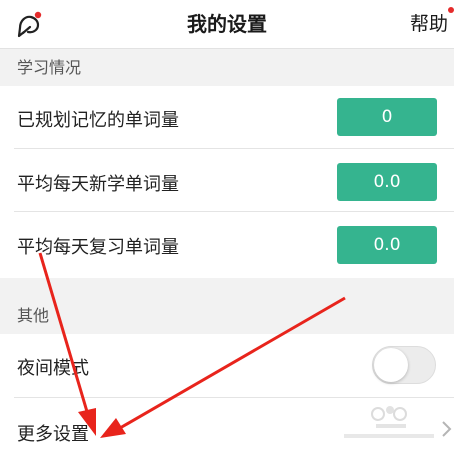  I want to click on header-bar: 我的设置 帮助, so click(227, 24).